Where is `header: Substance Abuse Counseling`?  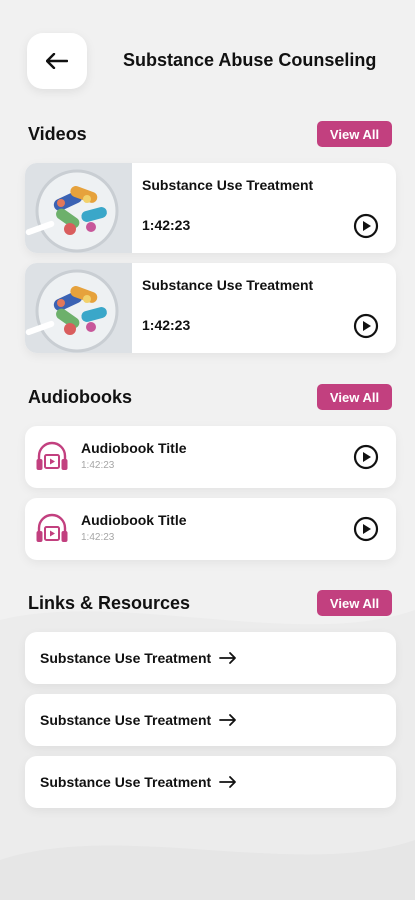
header: Substance Abuse Counseling is located at coordinates (221, 61).